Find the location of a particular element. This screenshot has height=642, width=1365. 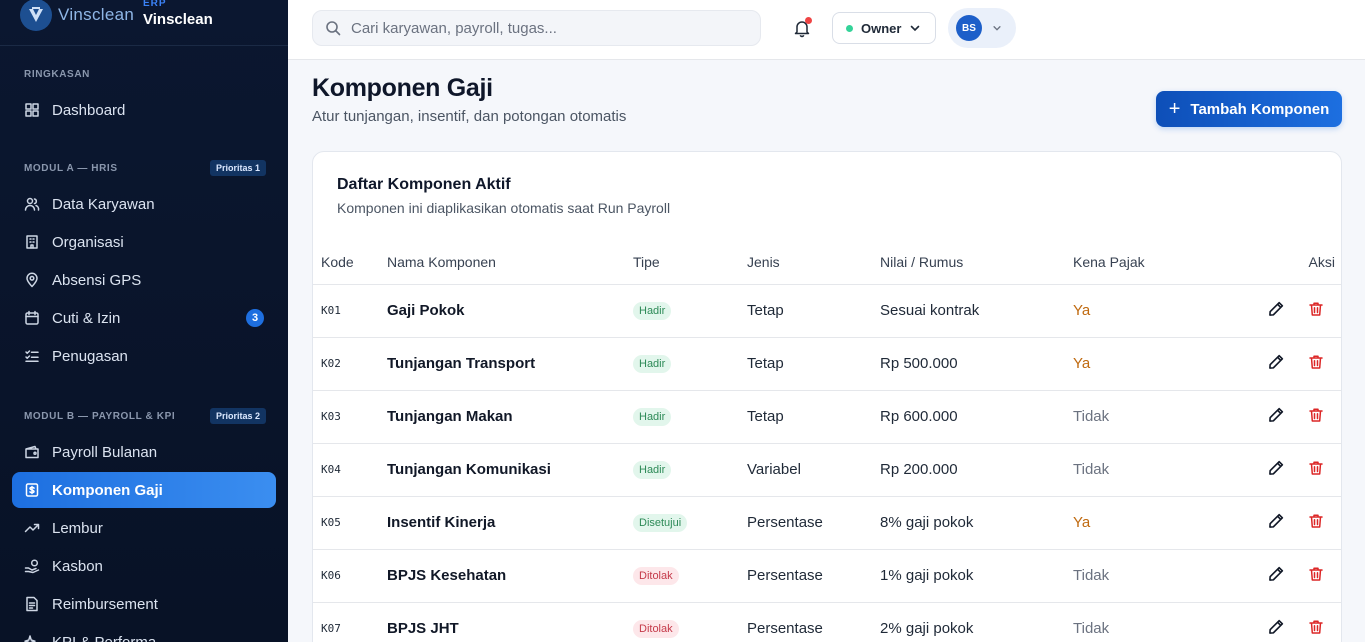

count-badge: 3 is located at coordinates (255, 318).